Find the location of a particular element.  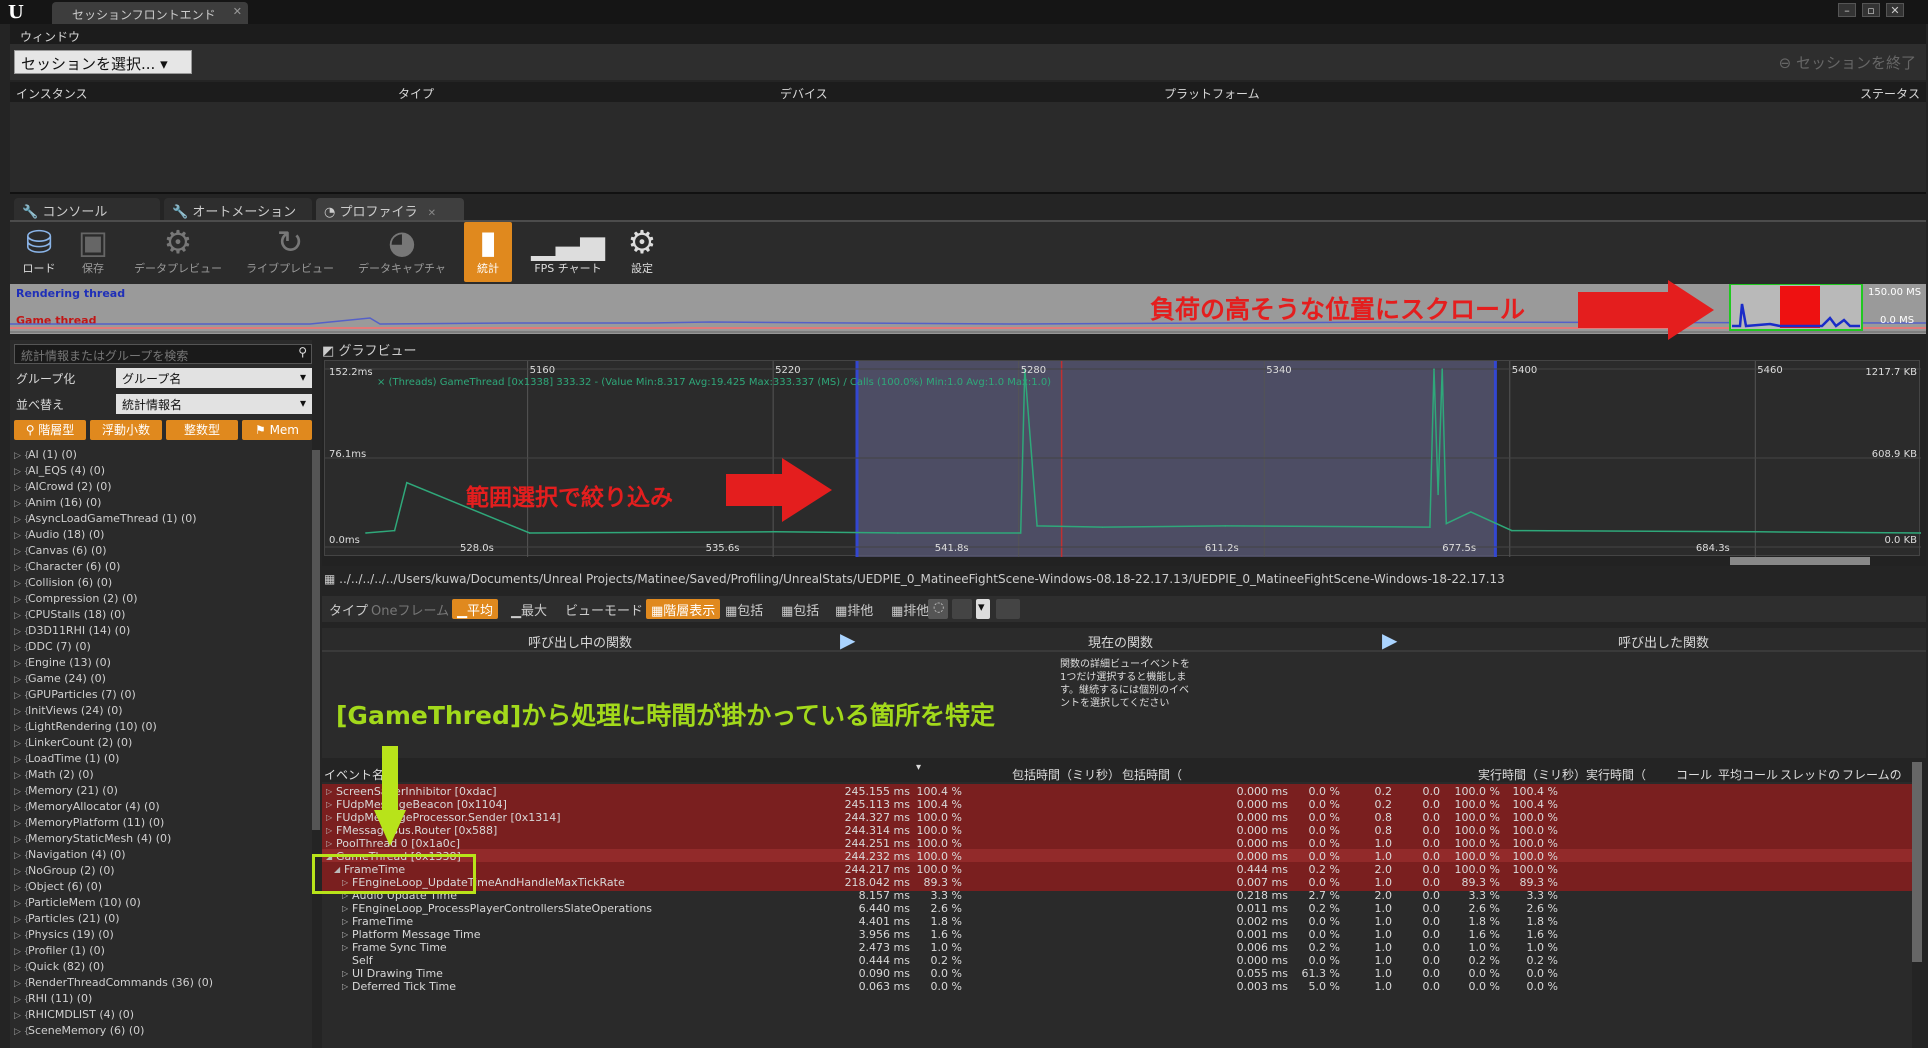

stat-group-item: ▷ {GPUParticles (7) (0) is located at coordinates (159, 696).